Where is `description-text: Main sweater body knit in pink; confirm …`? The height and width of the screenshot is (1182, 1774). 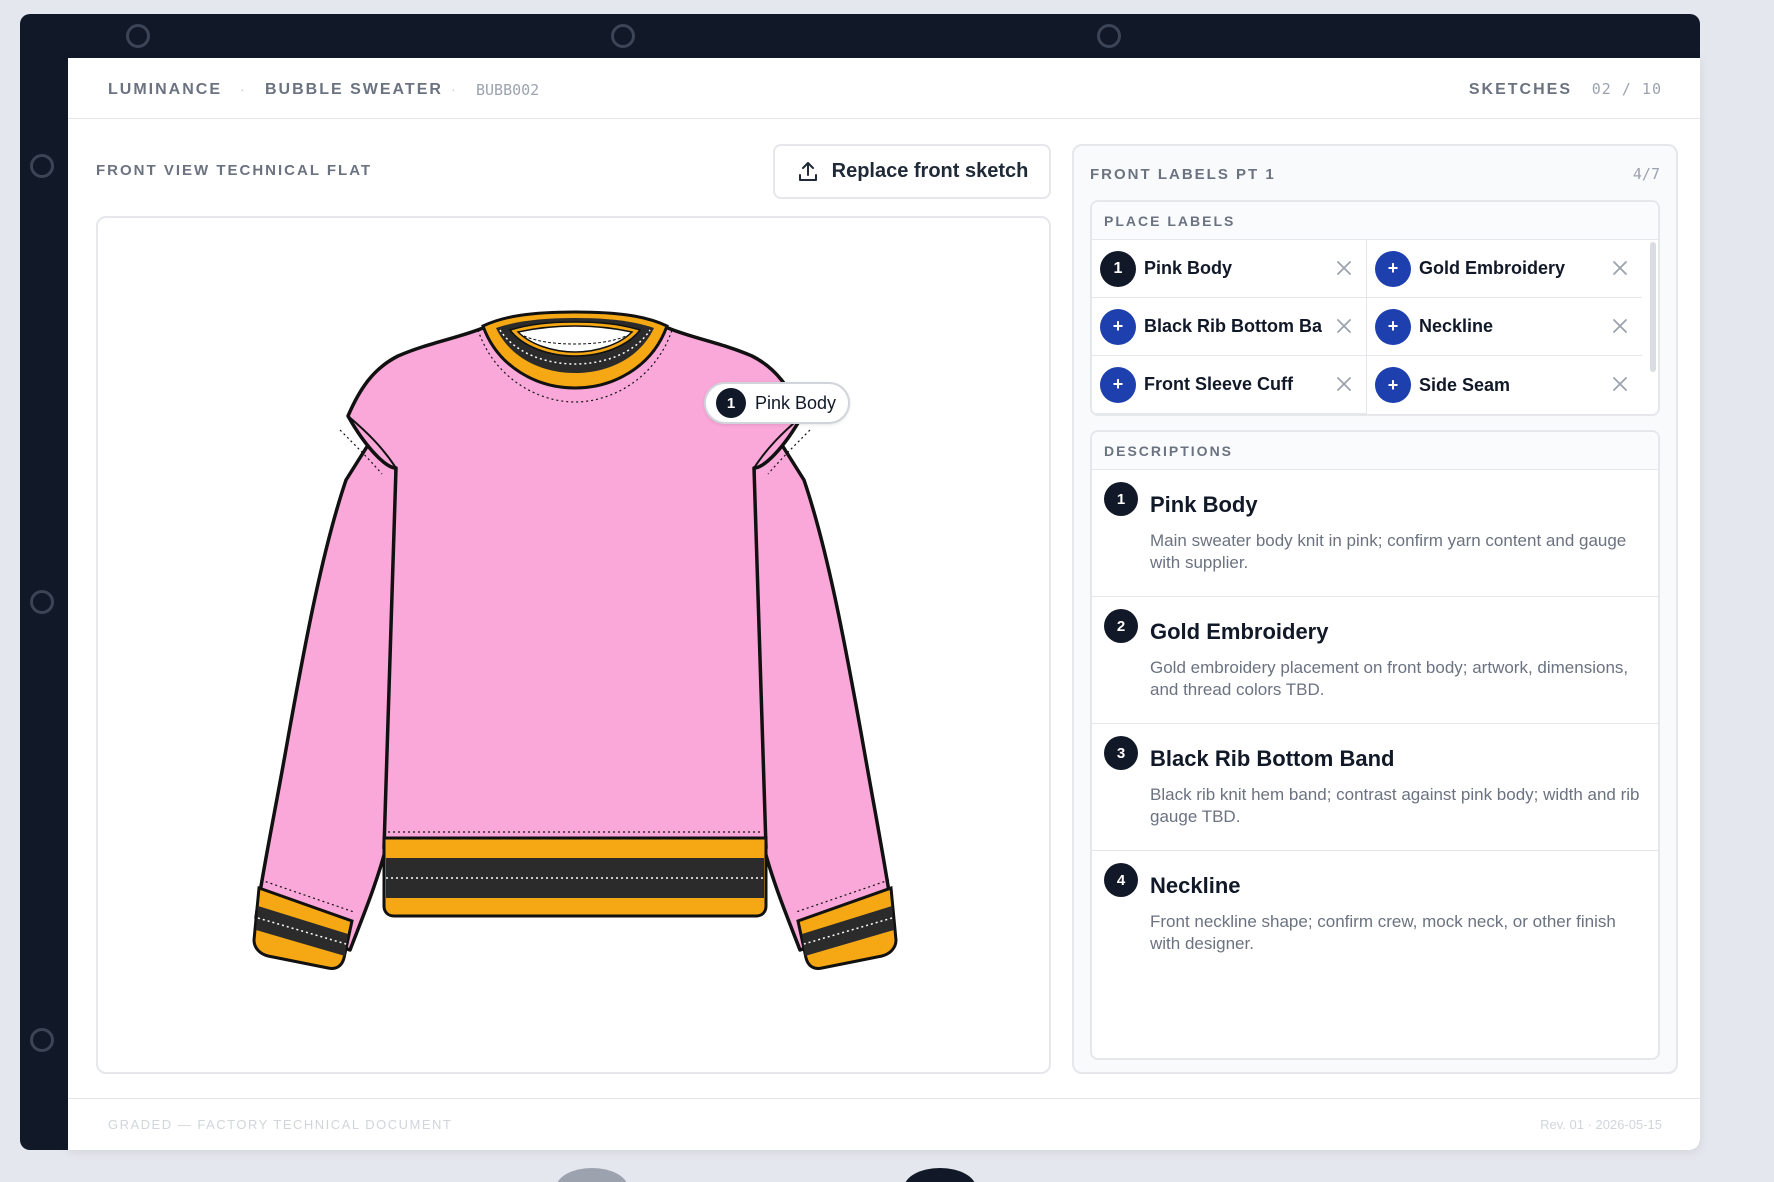
description-text: Main sweater body knit in pink; confirm … is located at coordinates (1388, 551).